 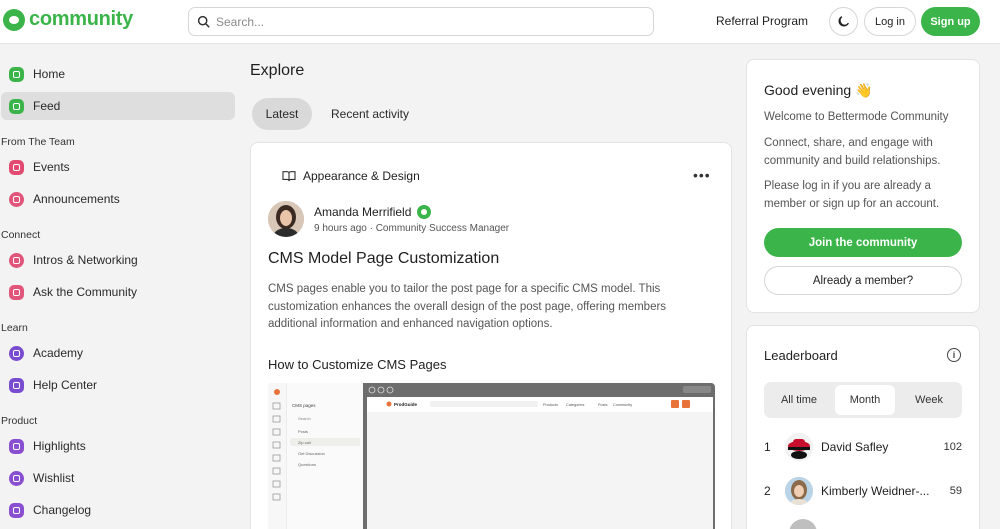 I want to click on section-title-learn: Learn, so click(x=14, y=328).